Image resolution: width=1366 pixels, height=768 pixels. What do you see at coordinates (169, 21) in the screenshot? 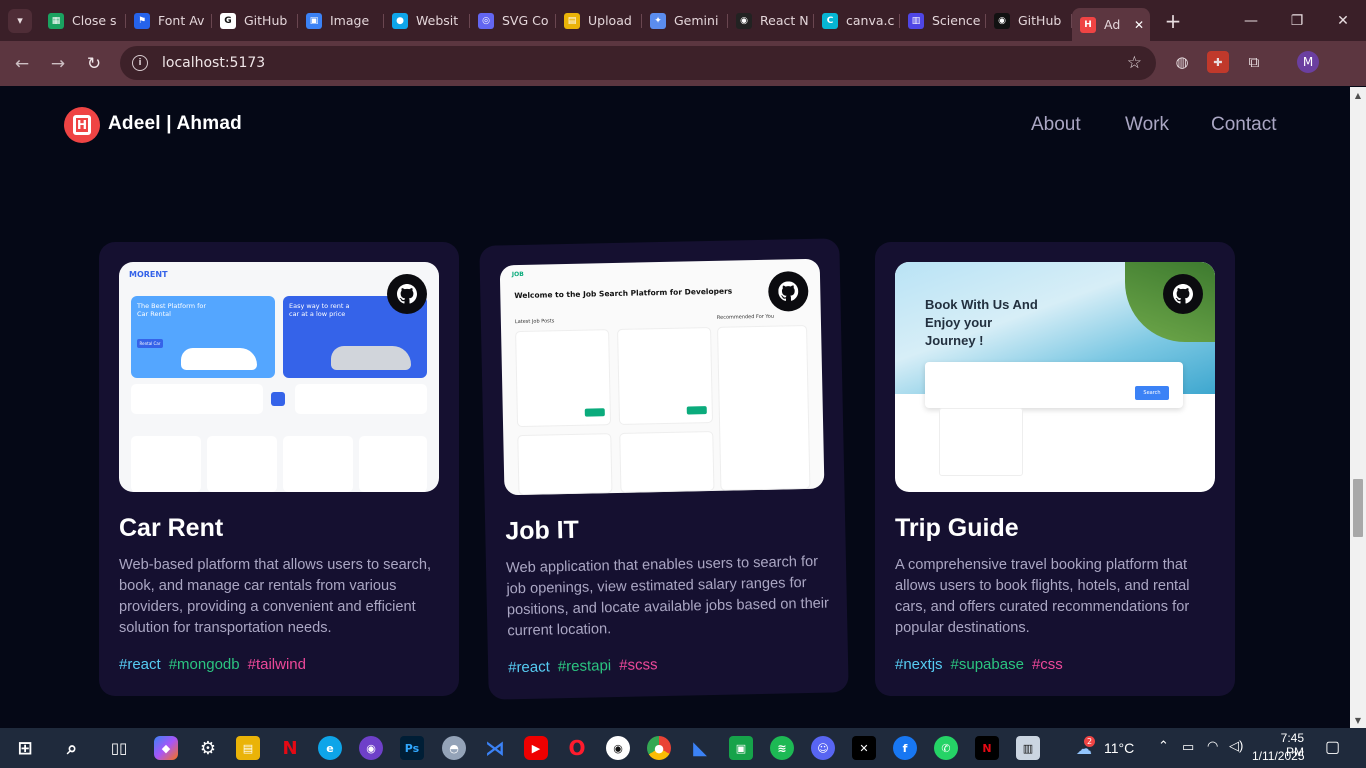
I see `browser-tab: ⚑ Font Av` at bounding box center [169, 21].